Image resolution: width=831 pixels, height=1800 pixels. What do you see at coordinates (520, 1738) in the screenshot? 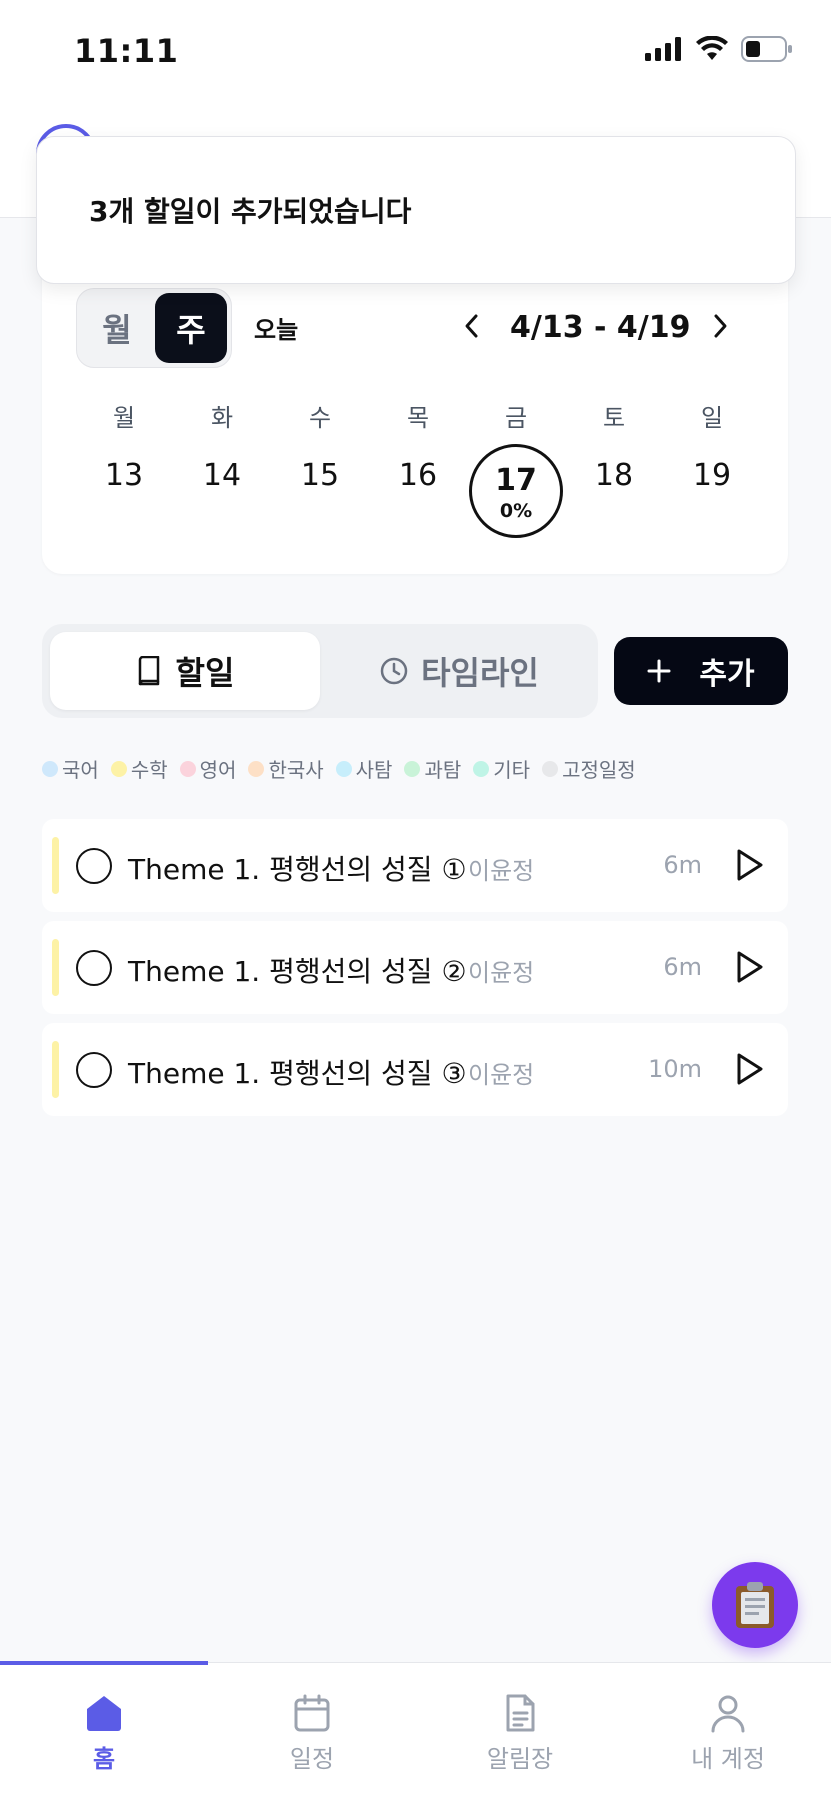
I see `nav-notice: 알림장` at bounding box center [520, 1738].